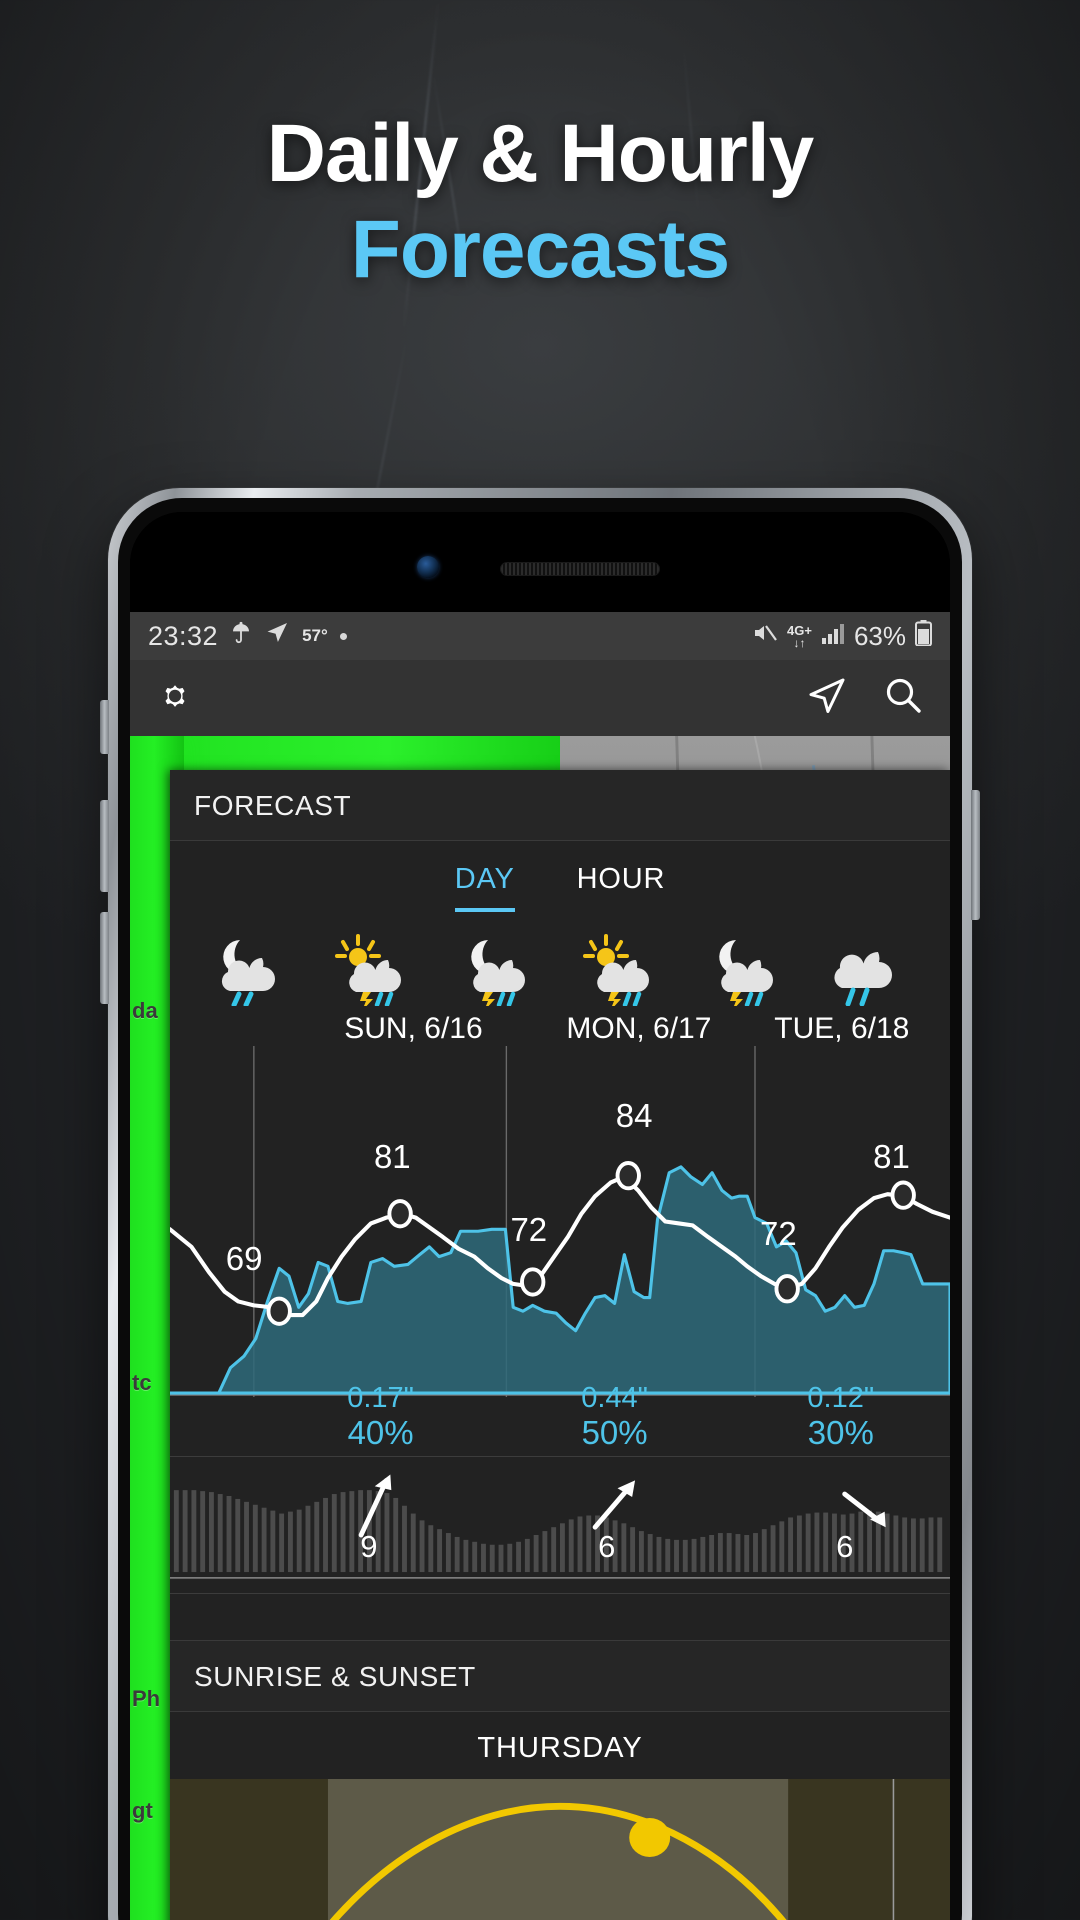 Image resolution: width=1080 pixels, height=1920 pixels. I want to click on tab-hour: HOUR, so click(621, 887).